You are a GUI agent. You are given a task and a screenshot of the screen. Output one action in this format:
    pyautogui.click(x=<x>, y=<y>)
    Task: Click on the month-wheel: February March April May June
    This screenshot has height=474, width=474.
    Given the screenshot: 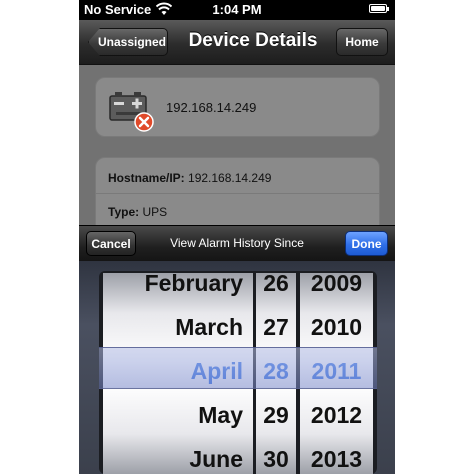 What is the action you would take?
    pyautogui.click(x=178, y=373)
    